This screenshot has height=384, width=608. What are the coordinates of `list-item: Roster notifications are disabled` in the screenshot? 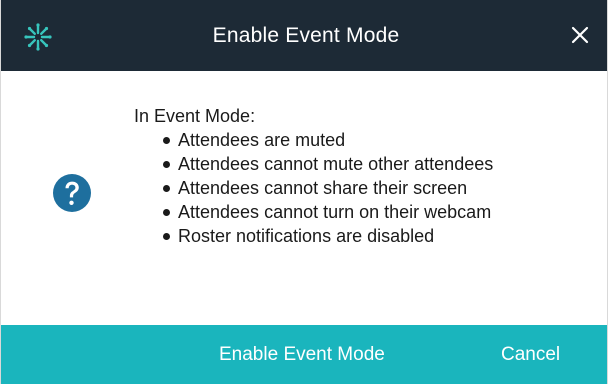 It's located at (327, 236).